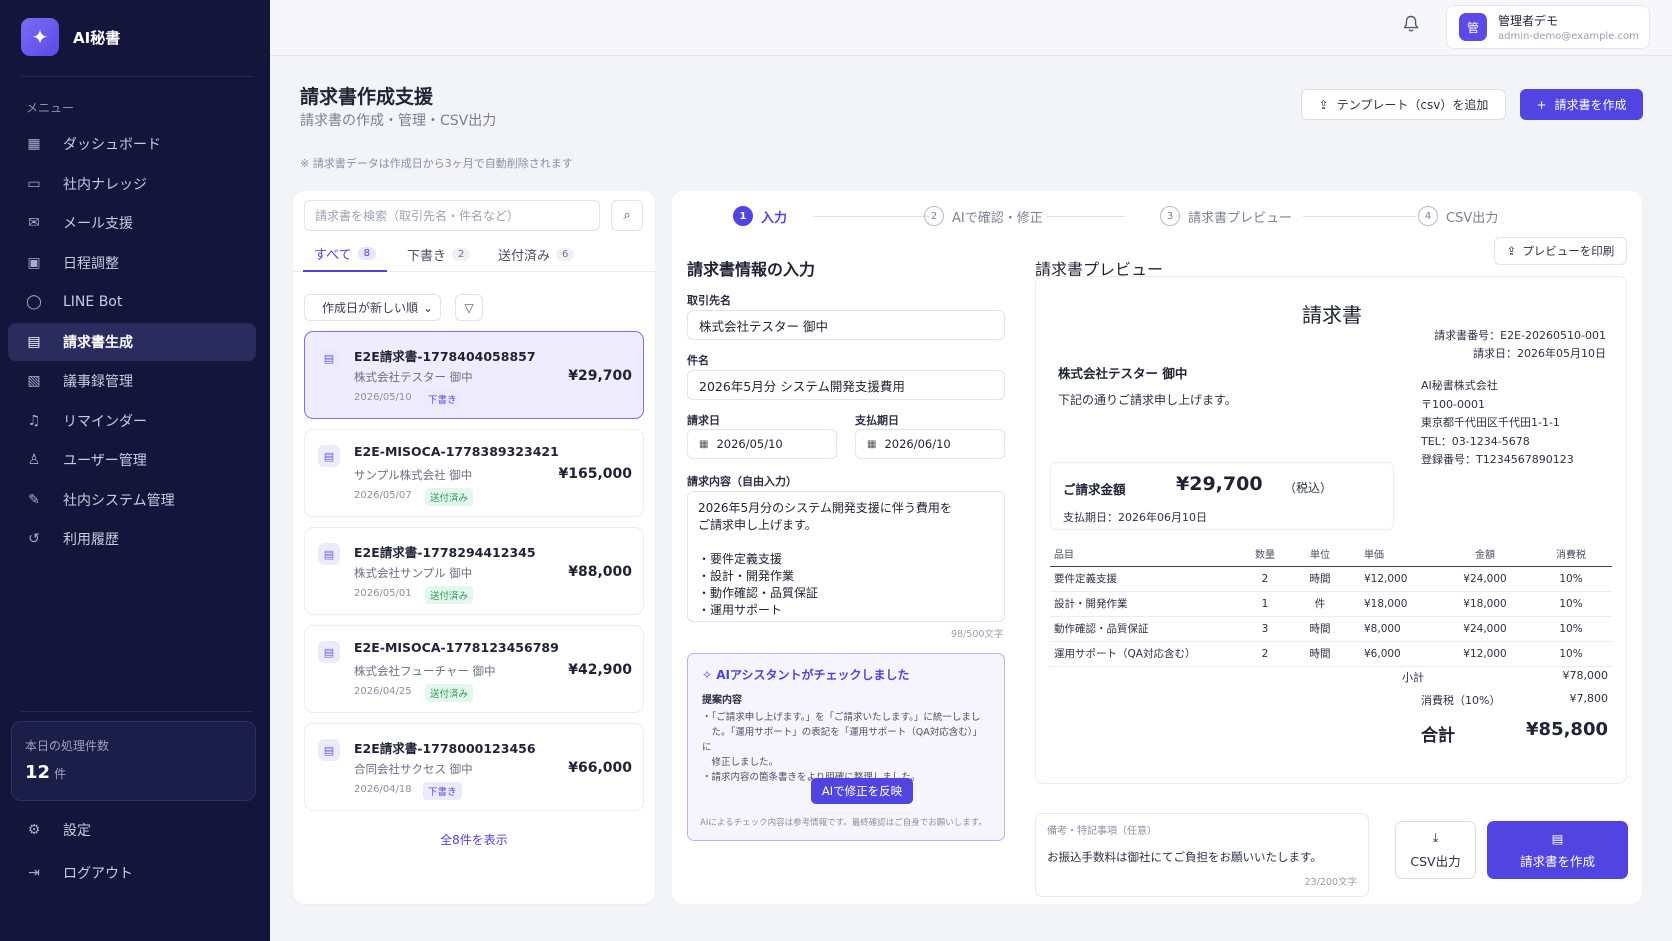  I want to click on sidebar-item-schedule: ▣ 日程調整, so click(132, 263).